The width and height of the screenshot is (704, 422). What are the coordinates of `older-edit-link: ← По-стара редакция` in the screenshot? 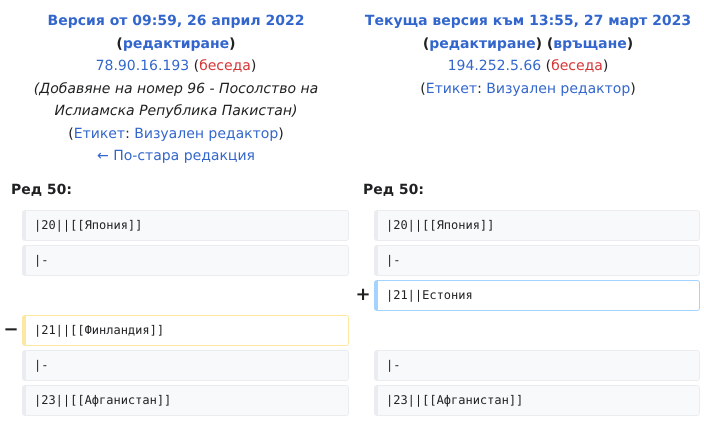 It's located at (176, 156).